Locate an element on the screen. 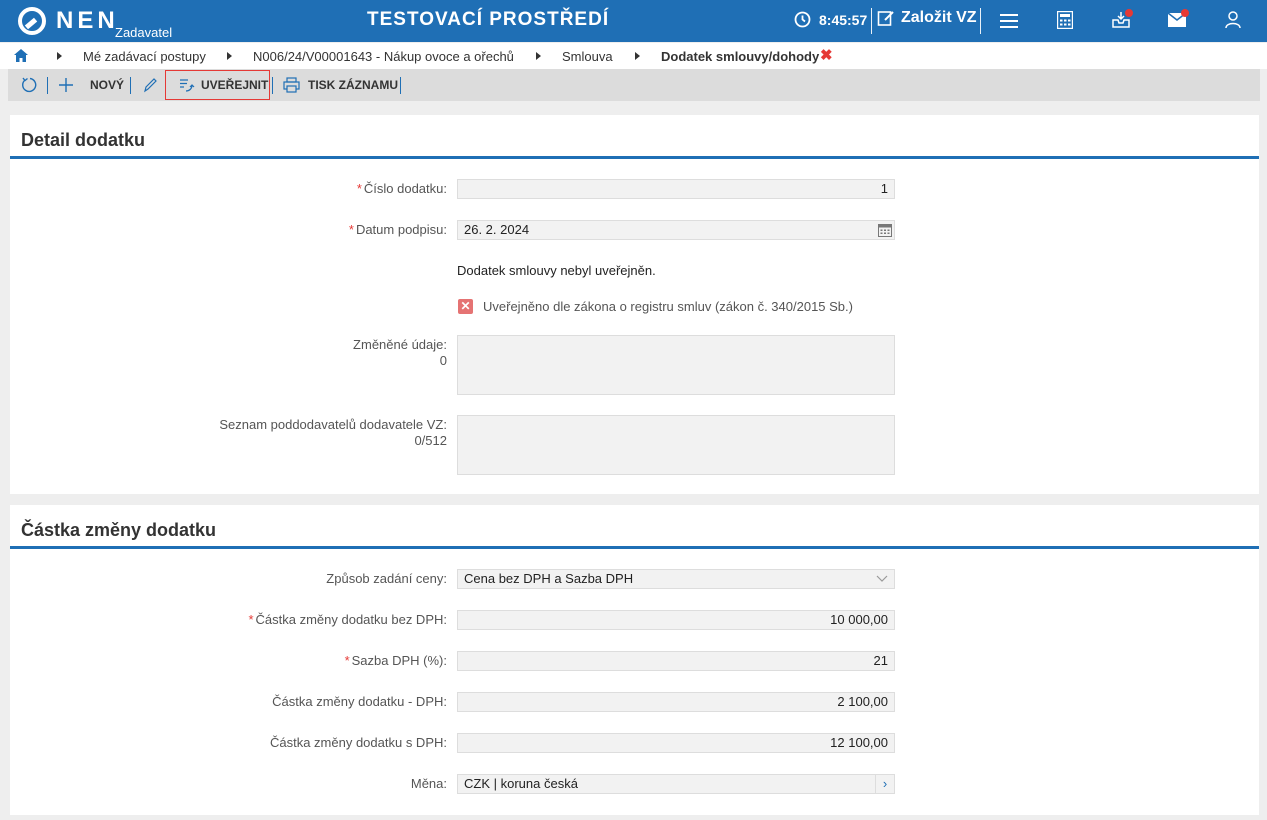  price-method-select: Cena bez DPH a Sazba DPH is located at coordinates (676, 579).